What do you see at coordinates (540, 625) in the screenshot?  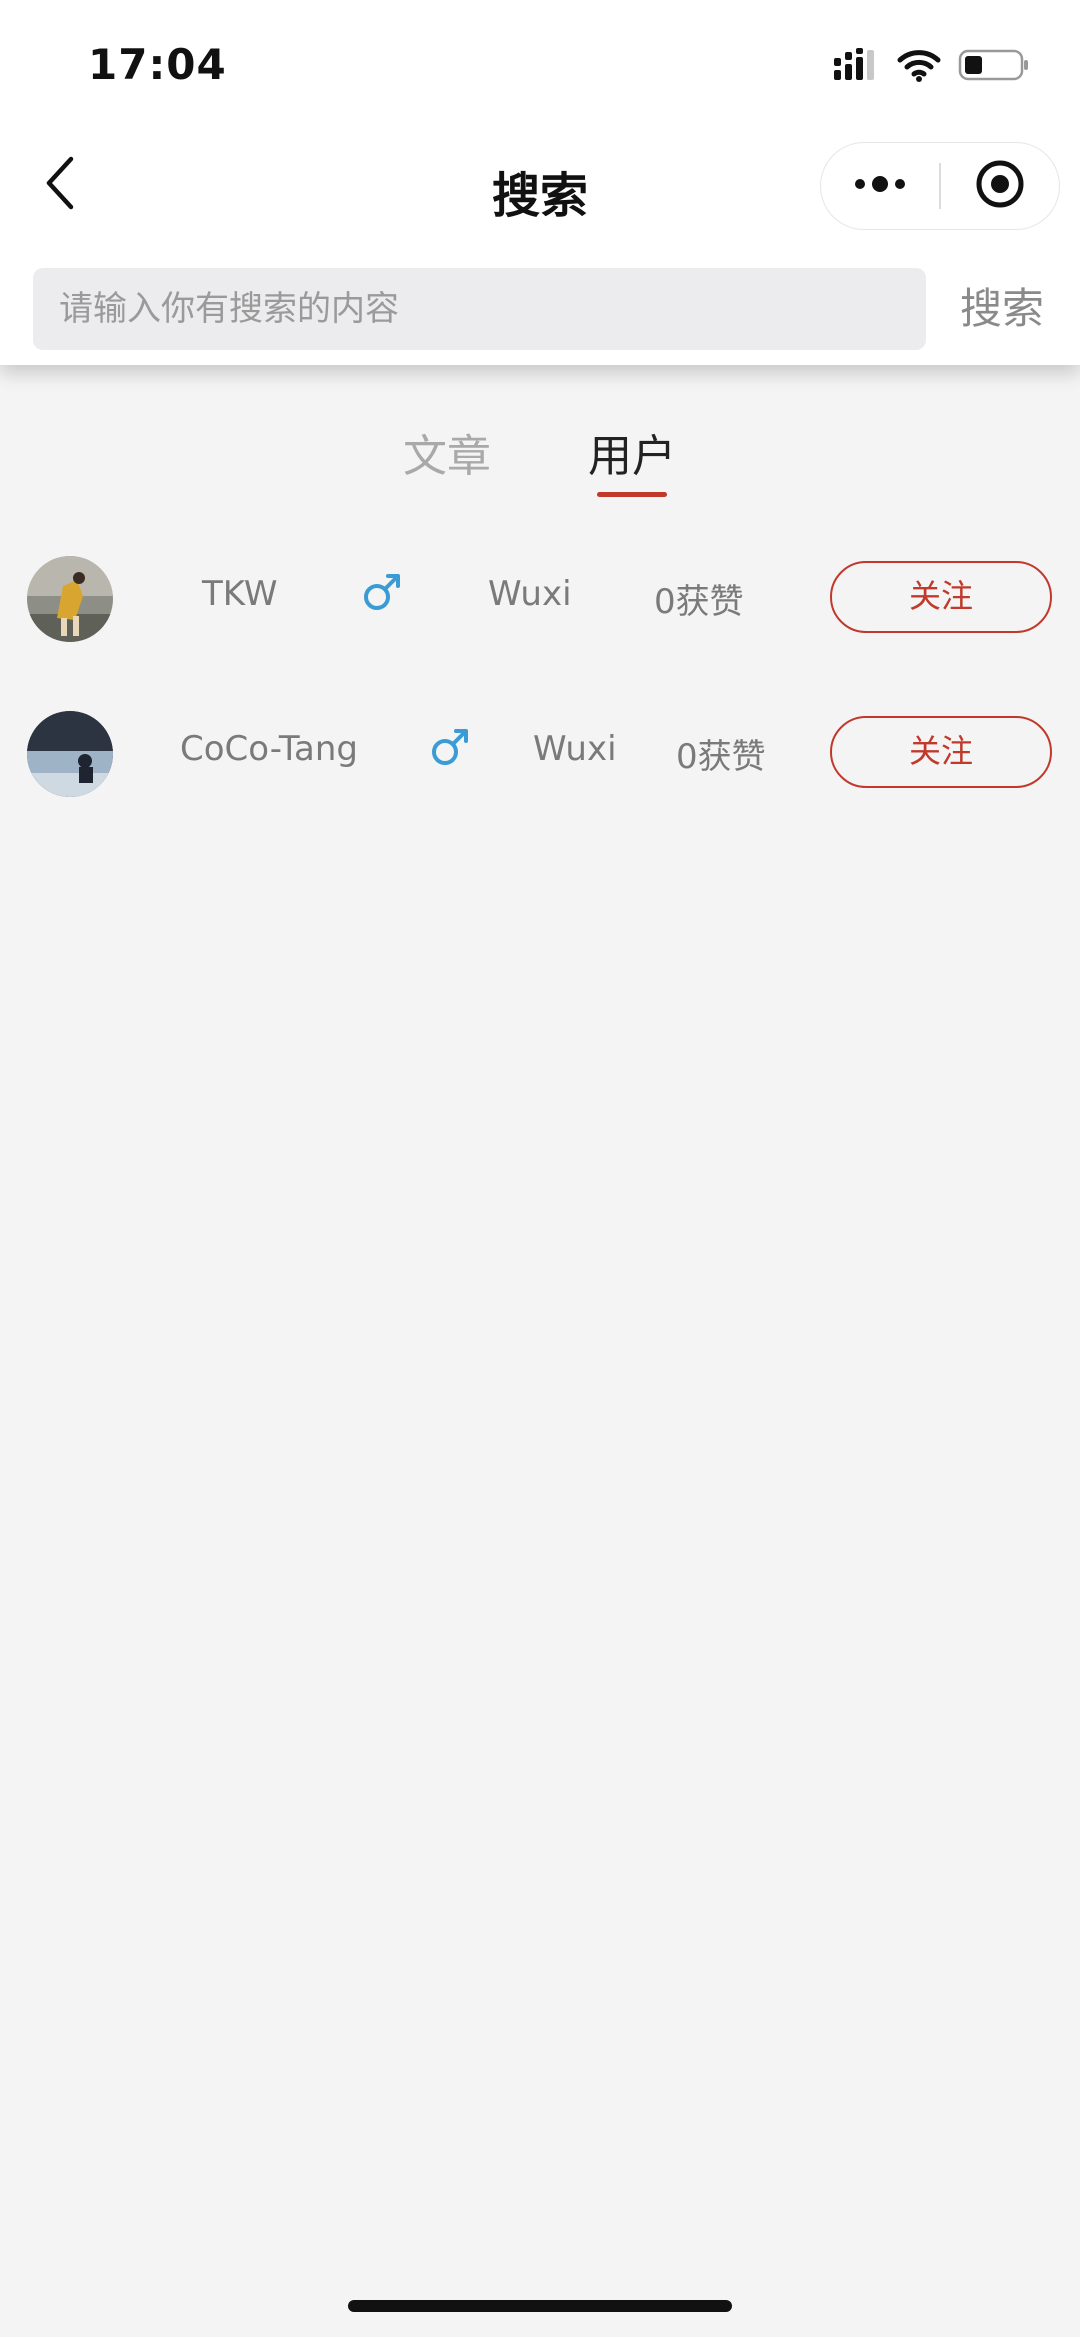 I see `user-row: TKW Wuxi 0获赞 关注` at bounding box center [540, 625].